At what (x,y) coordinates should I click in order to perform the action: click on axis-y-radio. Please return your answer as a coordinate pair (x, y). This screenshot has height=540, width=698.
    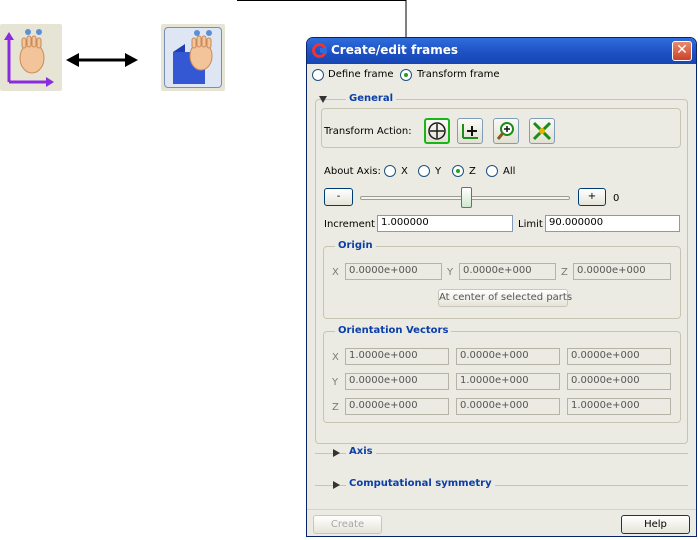
    Looking at the image, I should click on (424, 171).